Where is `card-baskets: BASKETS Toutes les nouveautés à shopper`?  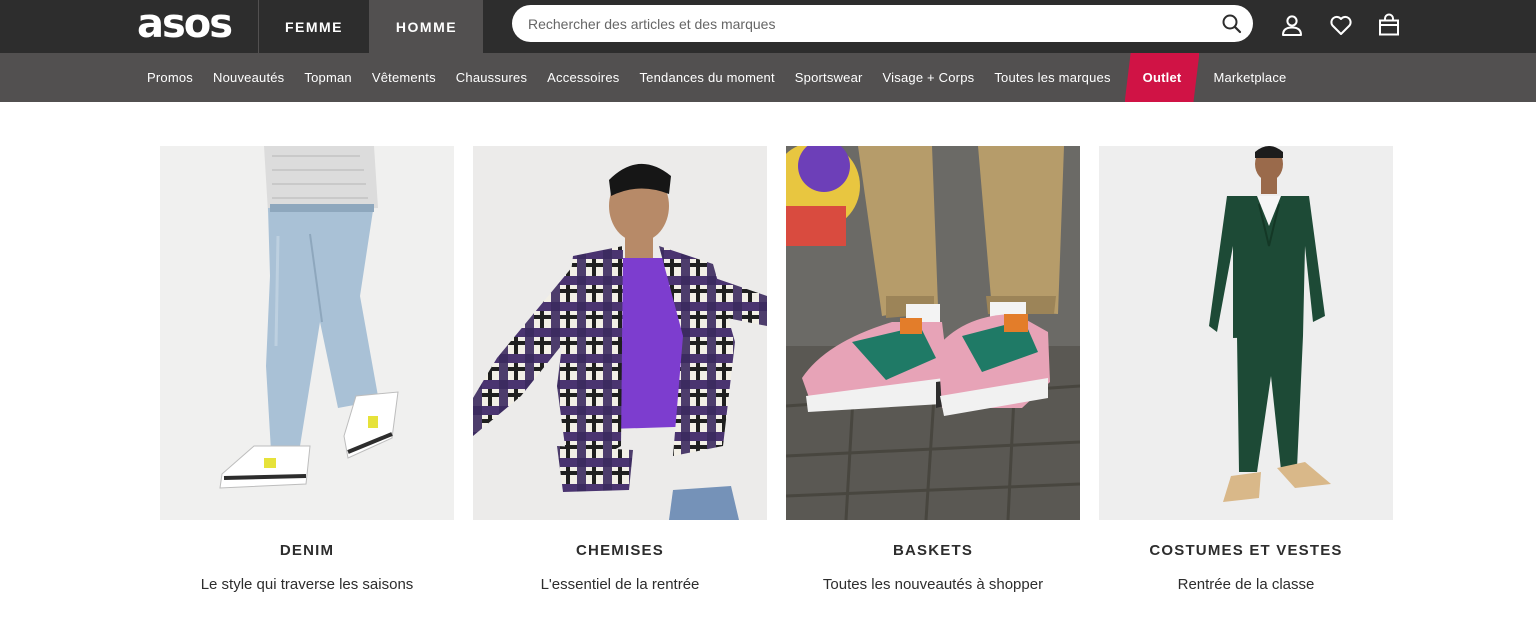
card-baskets: BASKETS Toutes les nouveautés à shopper is located at coordinates (933, 376).